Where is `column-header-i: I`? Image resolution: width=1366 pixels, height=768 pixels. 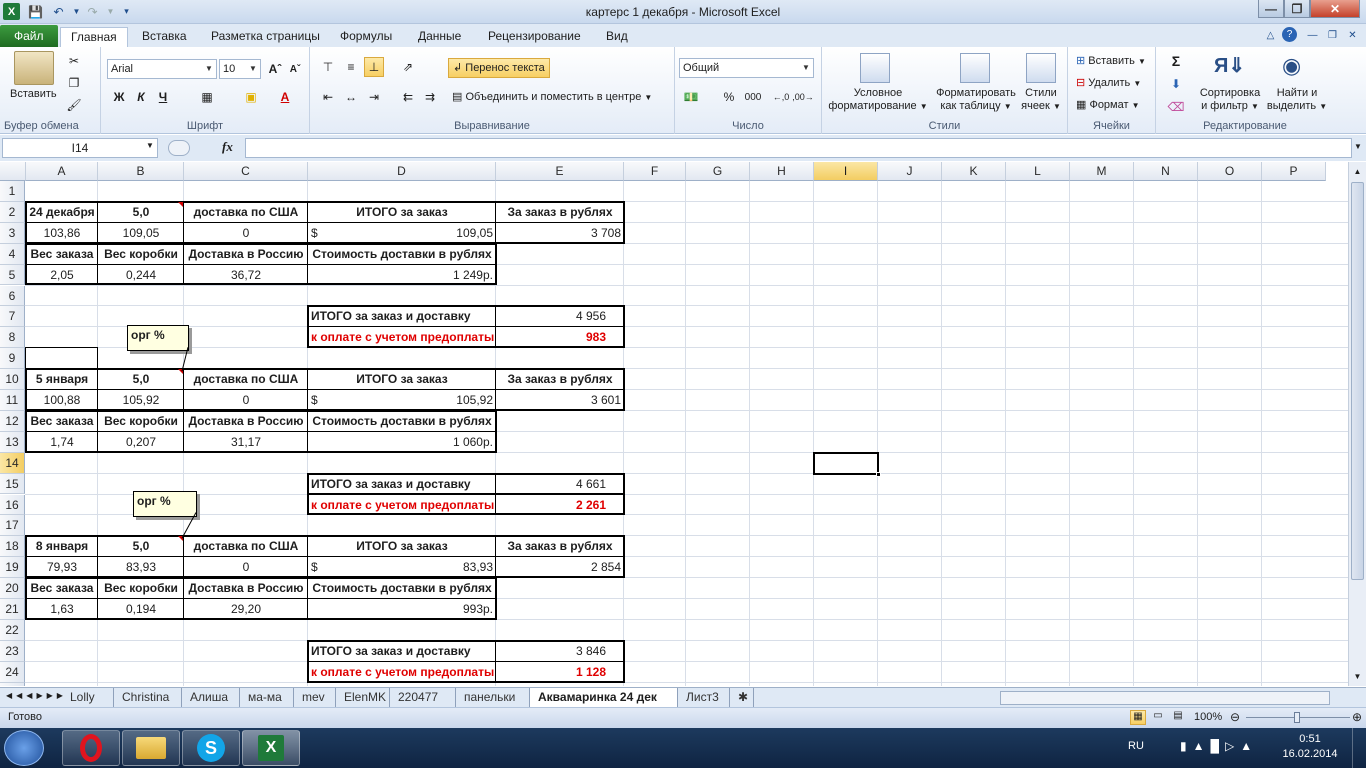 column-header-i: I is located at coordinates (846, 171).